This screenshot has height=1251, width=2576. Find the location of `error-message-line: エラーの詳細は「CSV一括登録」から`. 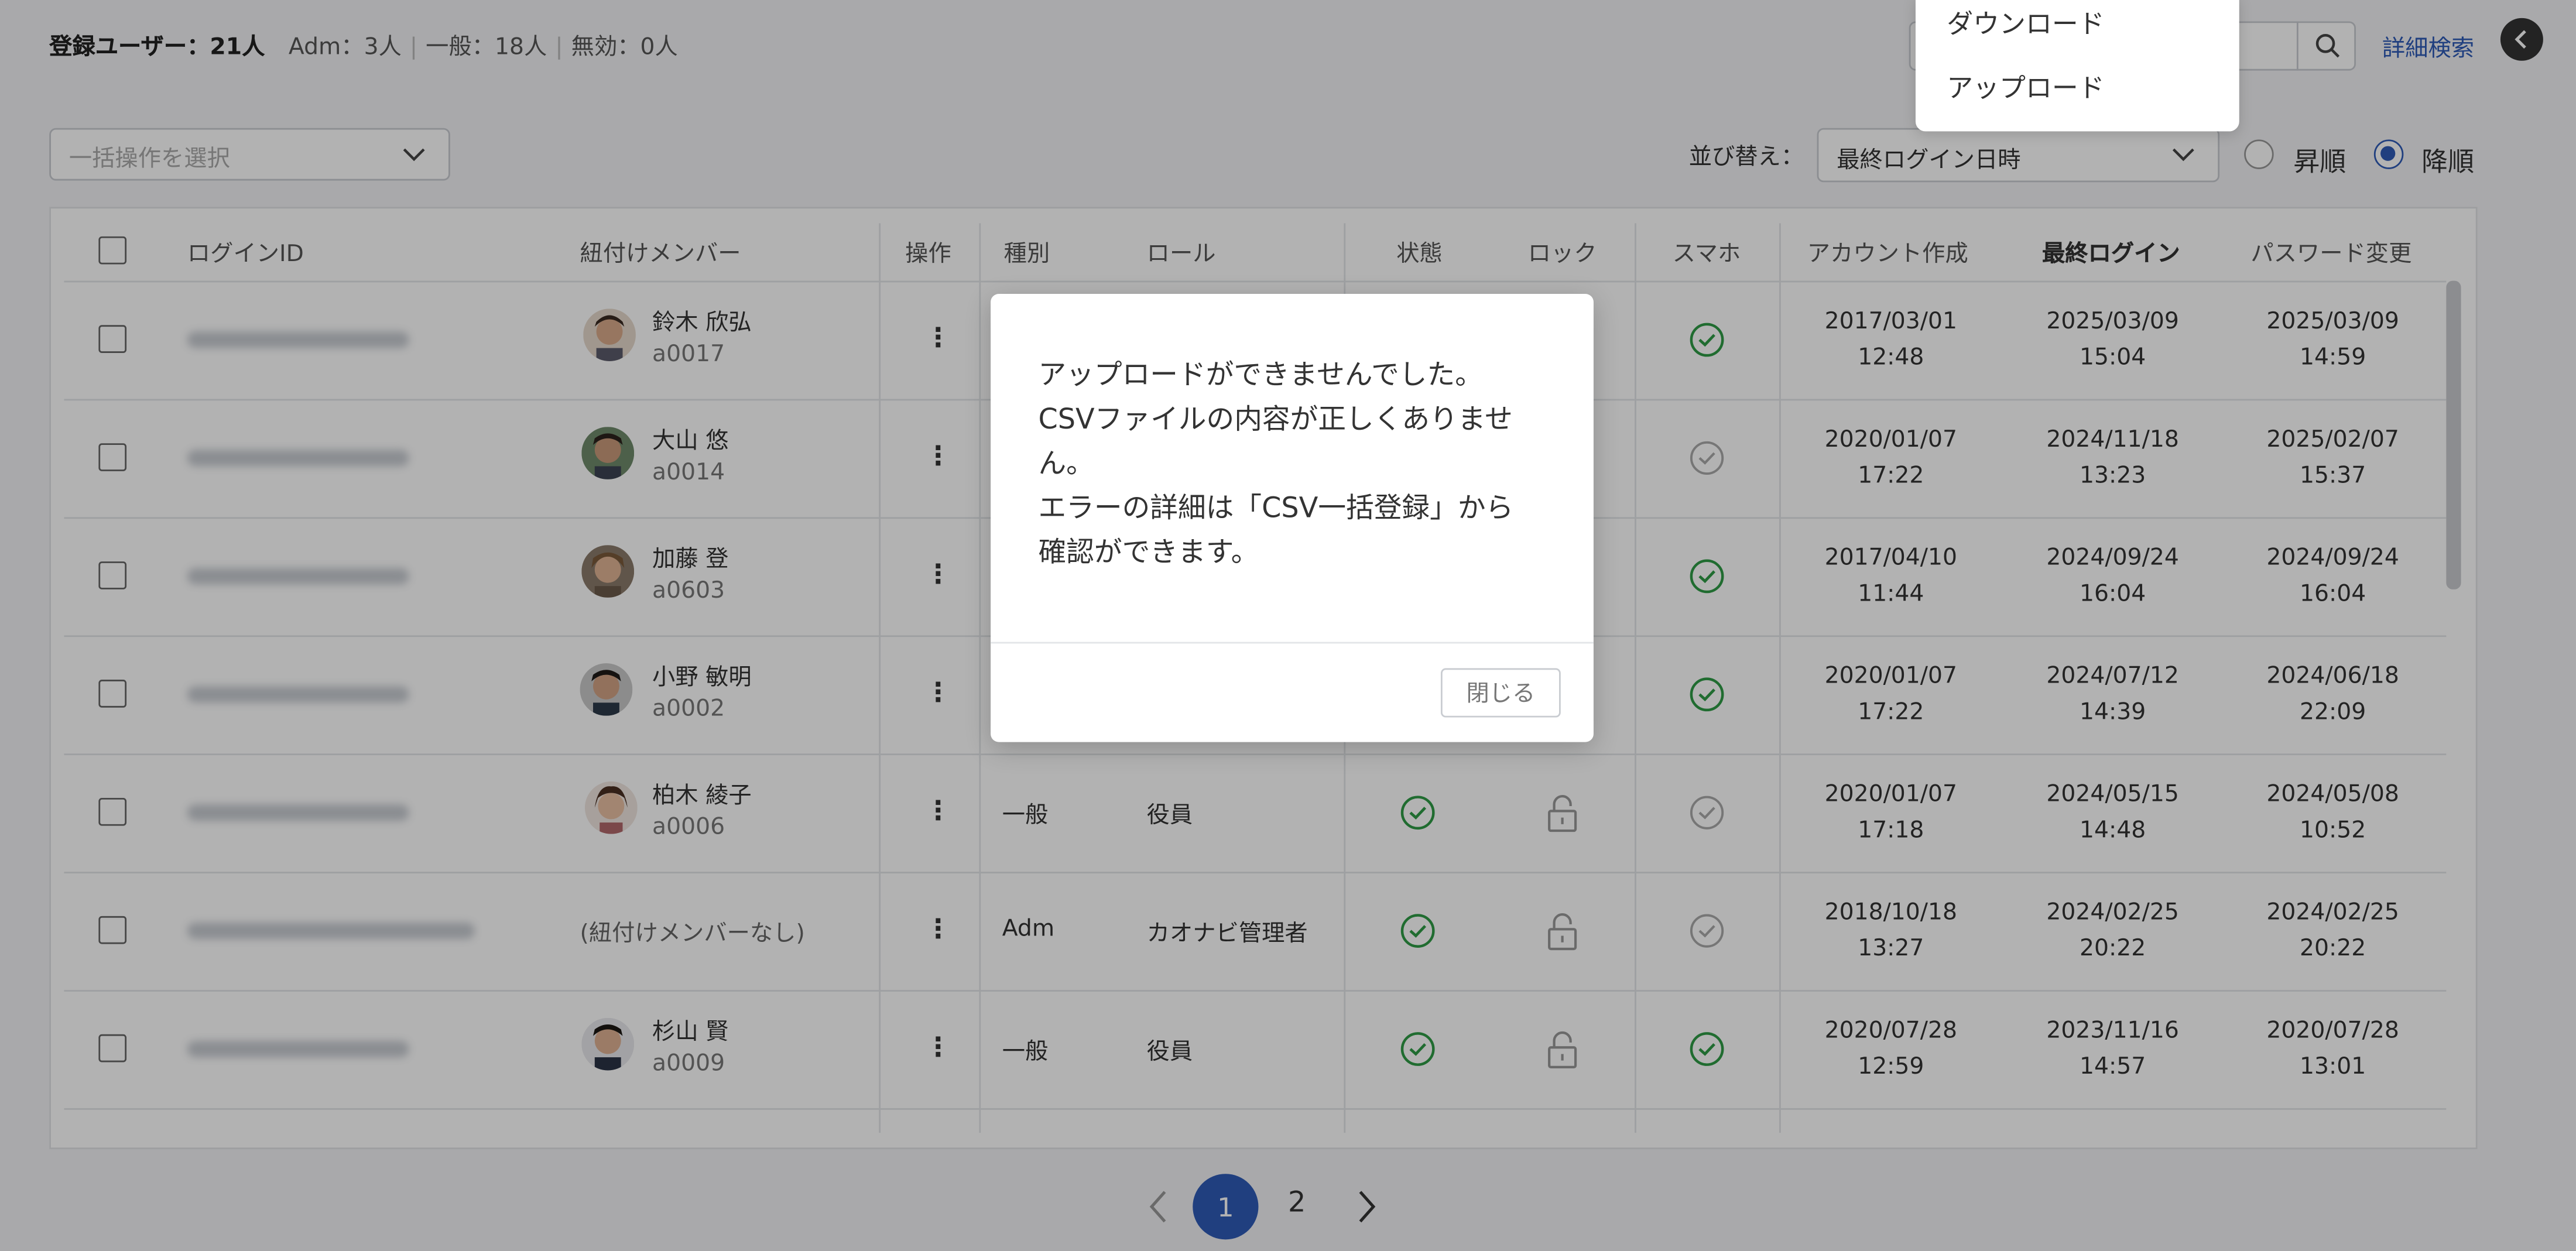

error-message-line: エラーの詳細は「CSV一括登録」から is located at coordinates (1276, 509).